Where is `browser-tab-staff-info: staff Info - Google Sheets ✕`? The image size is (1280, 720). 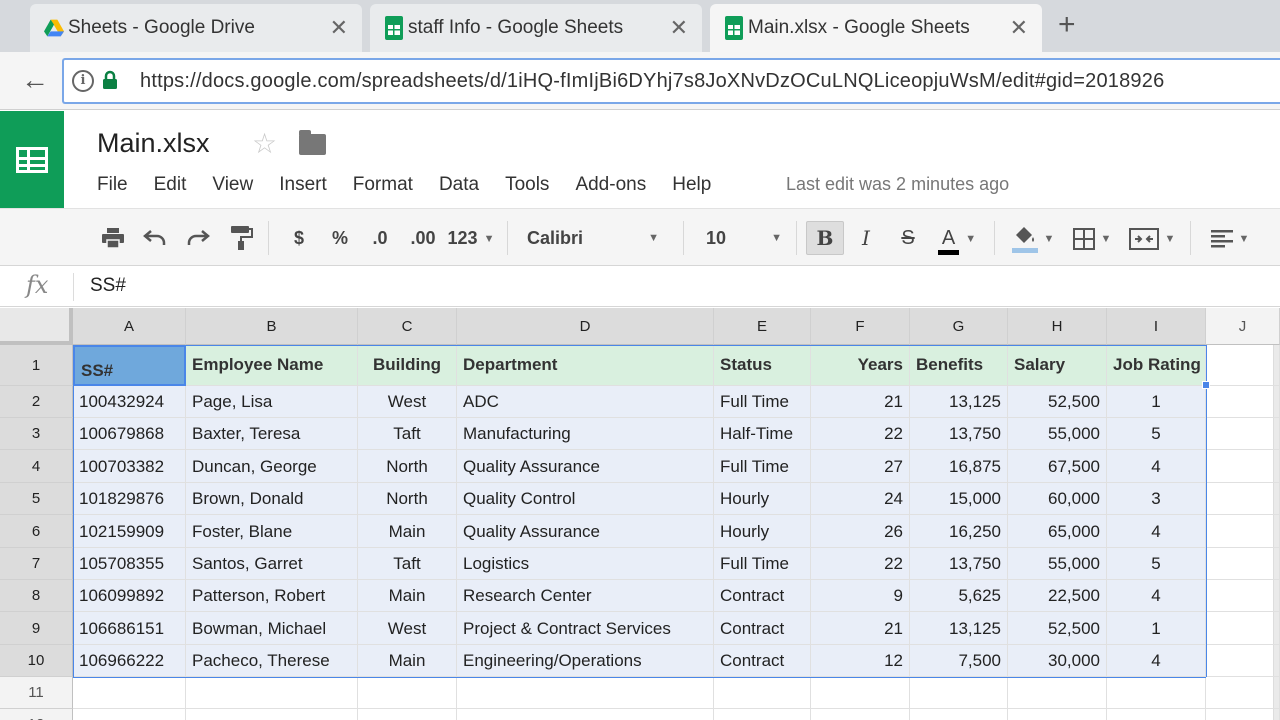 browser-tab-staff-info: staff Info - Google Sheets ✕ is located at coordinates (536, 28).